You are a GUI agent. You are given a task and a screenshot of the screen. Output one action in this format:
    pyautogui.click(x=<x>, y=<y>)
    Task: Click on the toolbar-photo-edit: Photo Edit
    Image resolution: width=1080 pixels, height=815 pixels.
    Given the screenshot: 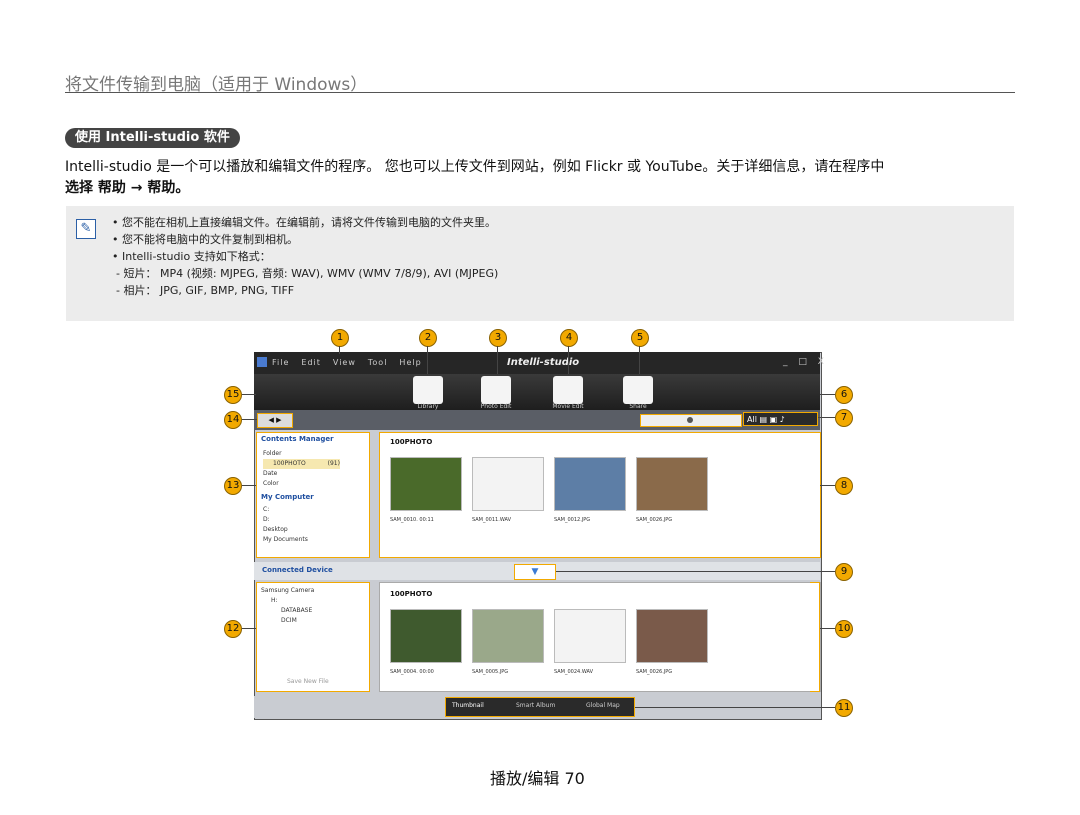 What is the action you would take?
    pyautogui.click(x=496, y=392)
    